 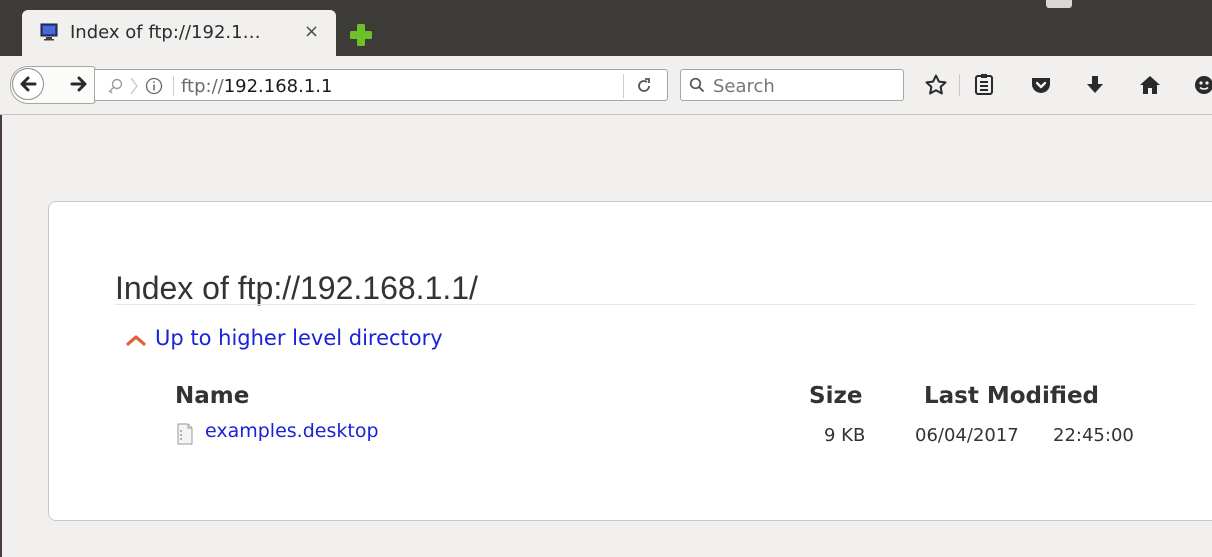 What do you see at coordinates (1011, 396) in the screenshot?
I see `column-header-last-modified: Last Modified` at bounding box center [1011, 396].